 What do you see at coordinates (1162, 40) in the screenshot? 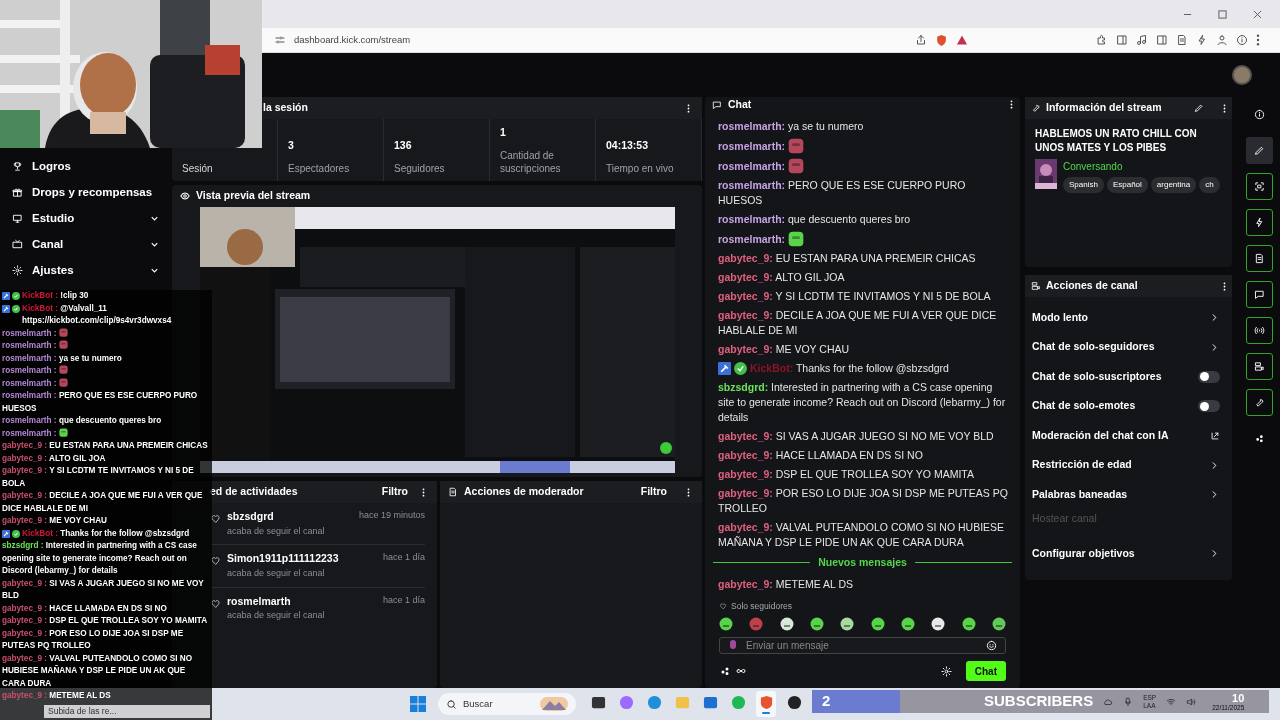
I see `sidebar-icon` at bounding box center [1162, 40].